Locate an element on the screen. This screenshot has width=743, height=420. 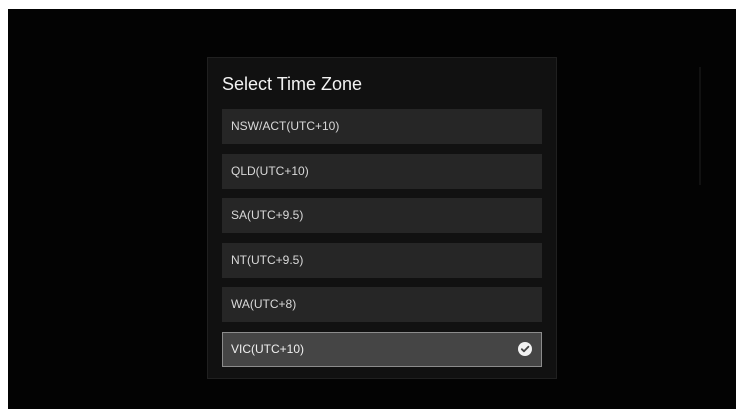
time-zone-option-vic: VIC(UTC+10) is located at coordinates (382, 349).